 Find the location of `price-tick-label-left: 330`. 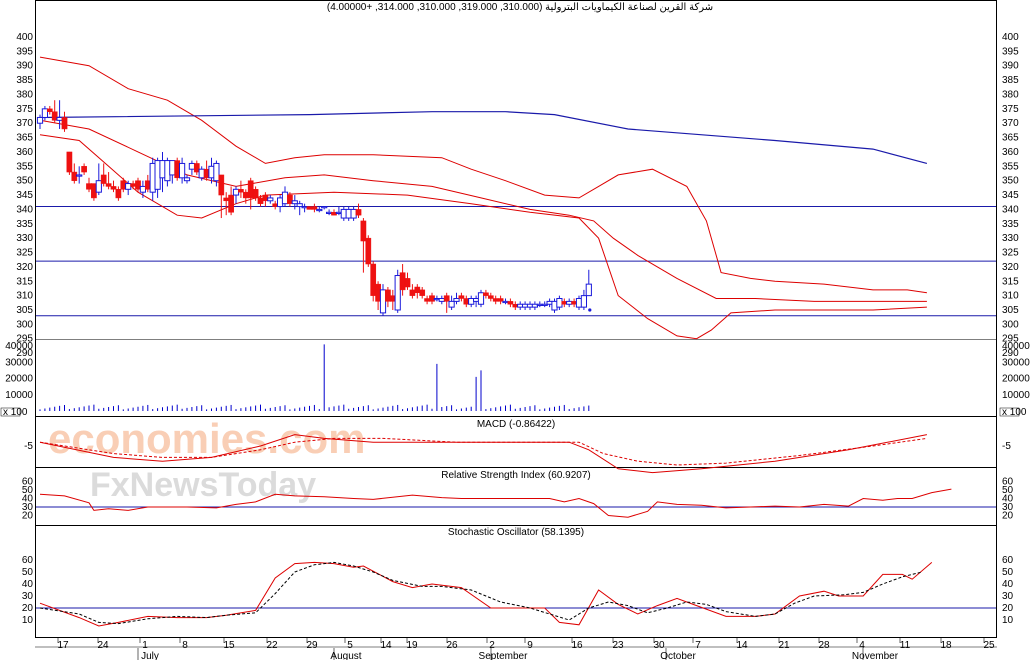

price-tick-label-left: 330 is located at coordinates (24, 238).